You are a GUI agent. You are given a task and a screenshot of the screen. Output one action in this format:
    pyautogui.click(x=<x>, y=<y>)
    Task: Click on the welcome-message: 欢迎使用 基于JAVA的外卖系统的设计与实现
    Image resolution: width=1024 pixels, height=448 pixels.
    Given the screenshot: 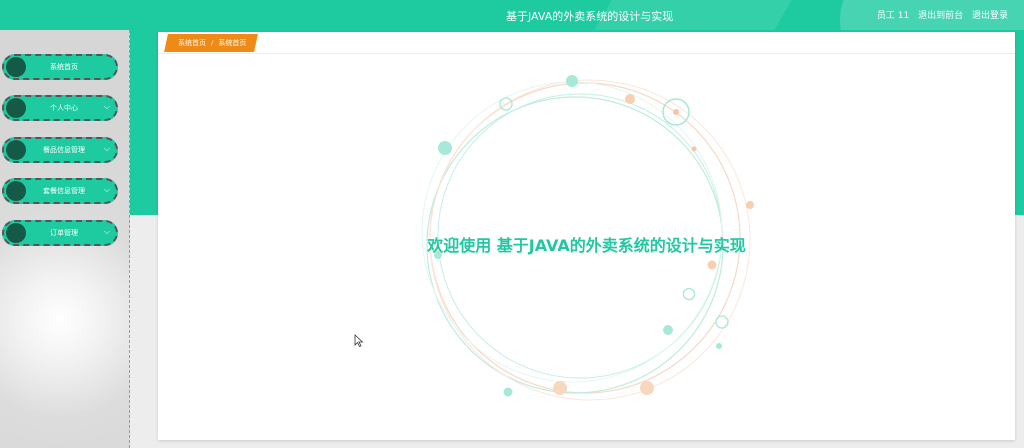 What is the action you would take?
    pyautogui.click(x=586, y=245)
    